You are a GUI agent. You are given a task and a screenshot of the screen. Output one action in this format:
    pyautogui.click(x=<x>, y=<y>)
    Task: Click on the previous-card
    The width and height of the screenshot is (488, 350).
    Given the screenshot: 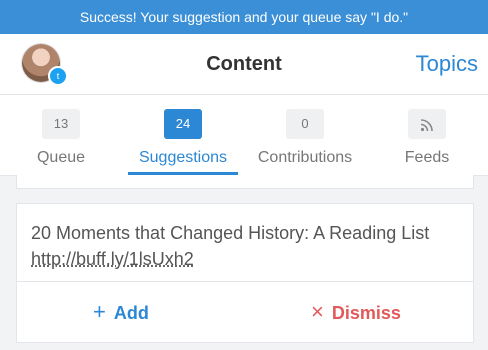 What is the action you would take?
    pyautogui.click(x=245, y=182)
    